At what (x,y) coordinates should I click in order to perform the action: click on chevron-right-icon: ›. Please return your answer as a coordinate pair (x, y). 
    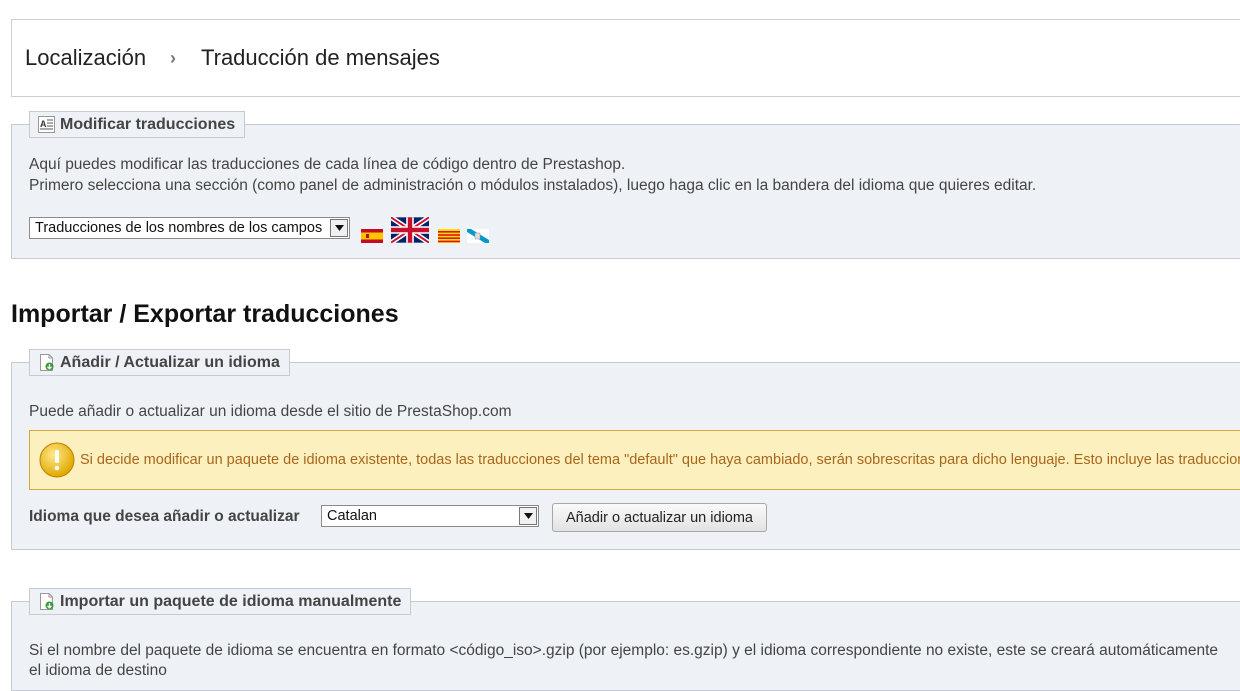
    Looking at the image, I should click on (173, 58).